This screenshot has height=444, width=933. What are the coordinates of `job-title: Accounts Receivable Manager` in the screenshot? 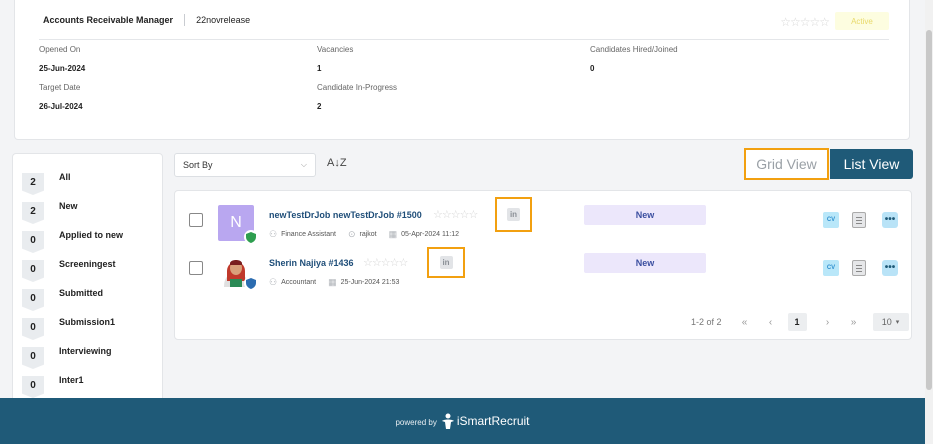 It's located at (106, 20).